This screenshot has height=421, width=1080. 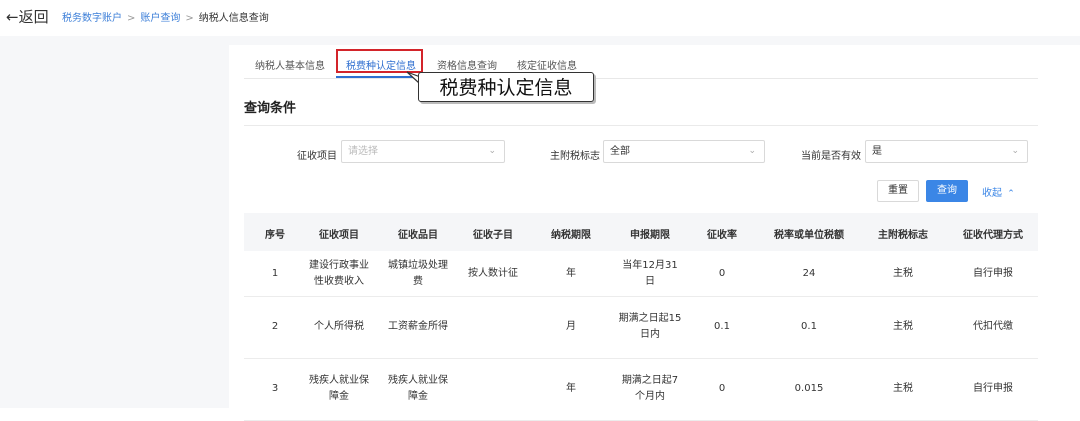 What do you see at coordinates (722, 235) in the screenshot?
I see `column-header: 征收率` at bounding box center [722, 235].